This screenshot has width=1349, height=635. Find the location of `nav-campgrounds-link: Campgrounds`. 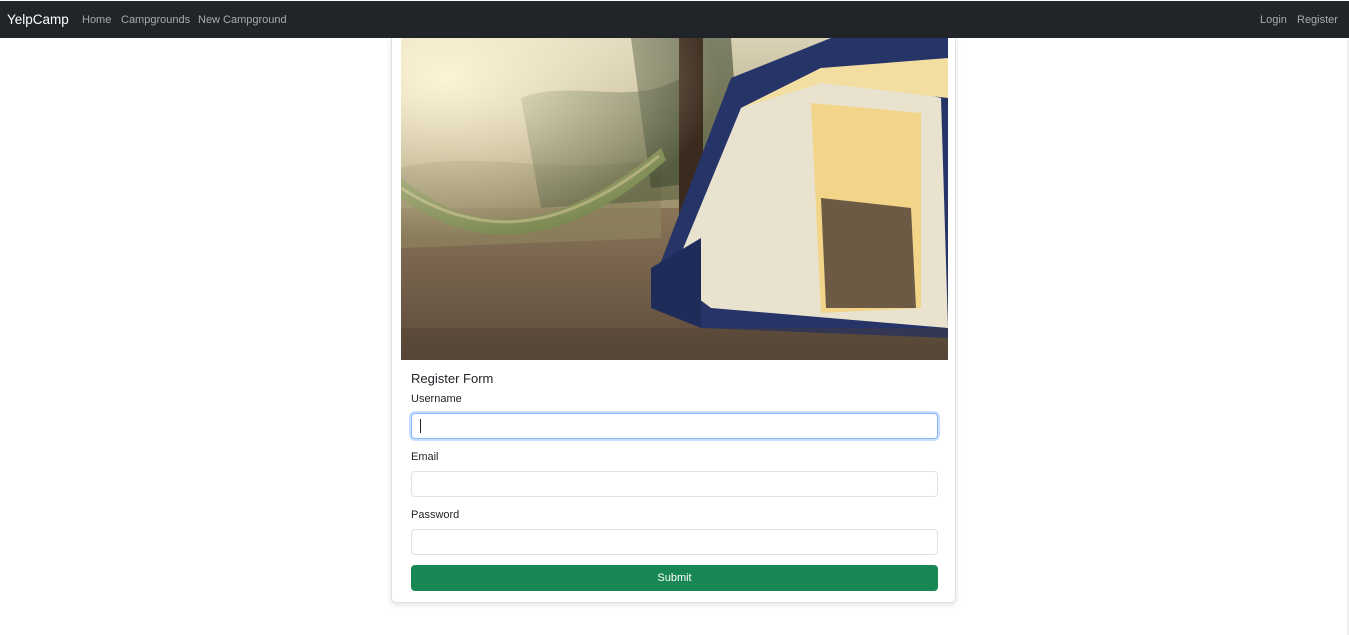

nav-campgrounds-link: Campgrounds is located at coordinates (155, 20).